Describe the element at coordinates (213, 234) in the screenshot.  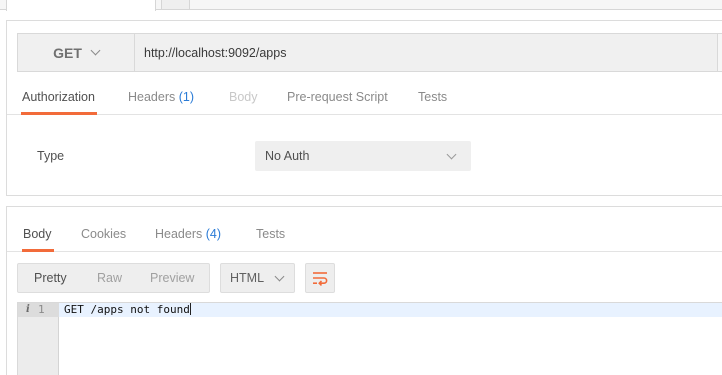
I see `headers-count: (4)` at that location.